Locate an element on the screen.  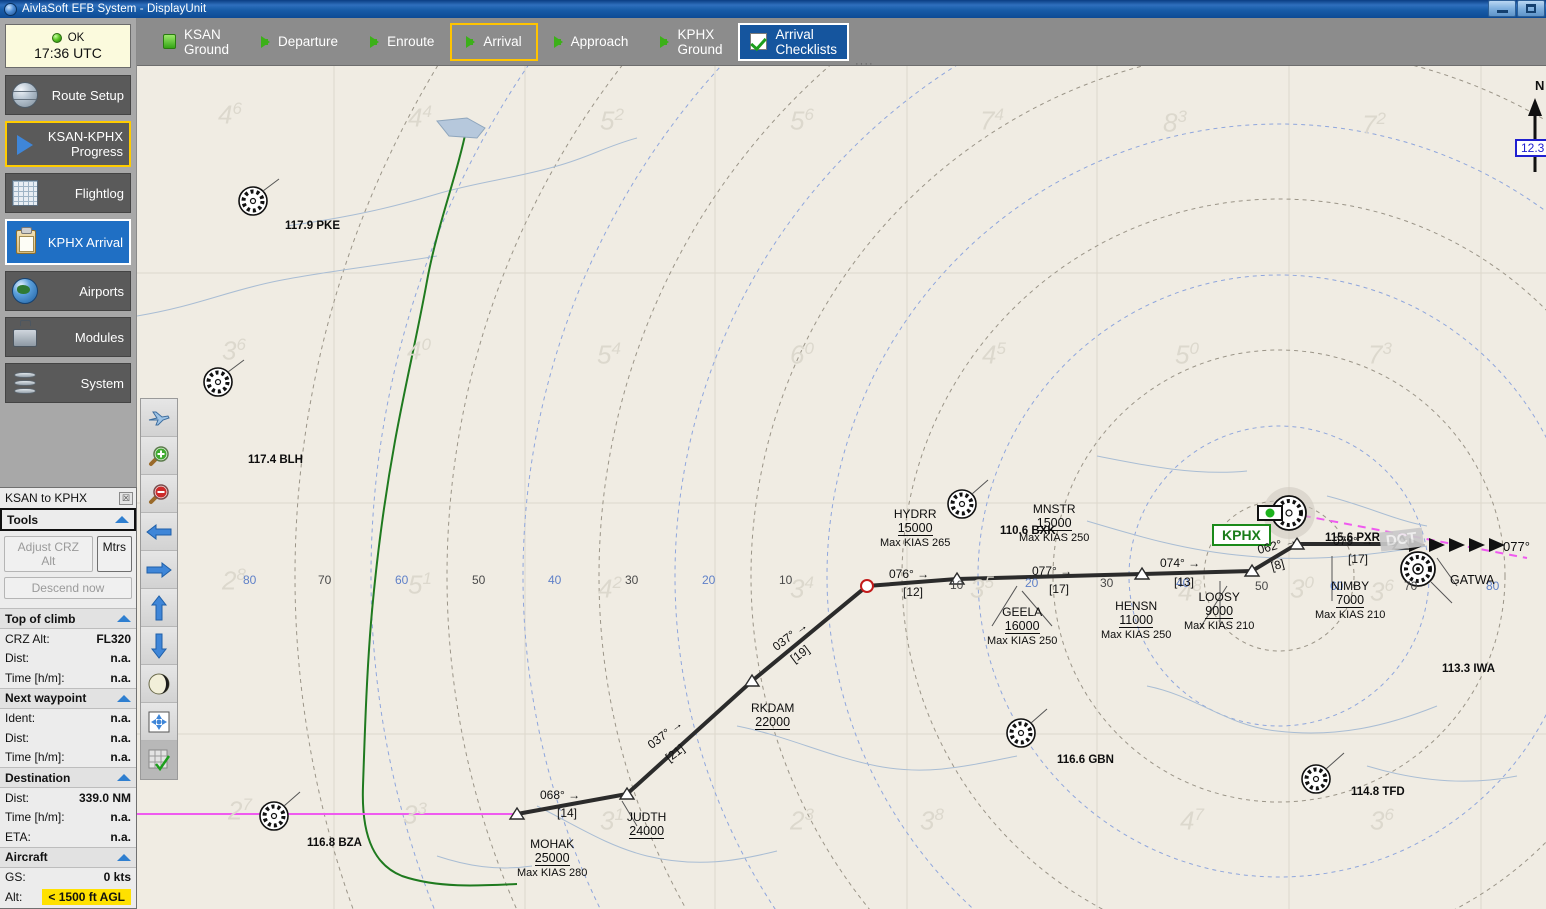
grid-number: 31 is located at coordinates (612, 821).